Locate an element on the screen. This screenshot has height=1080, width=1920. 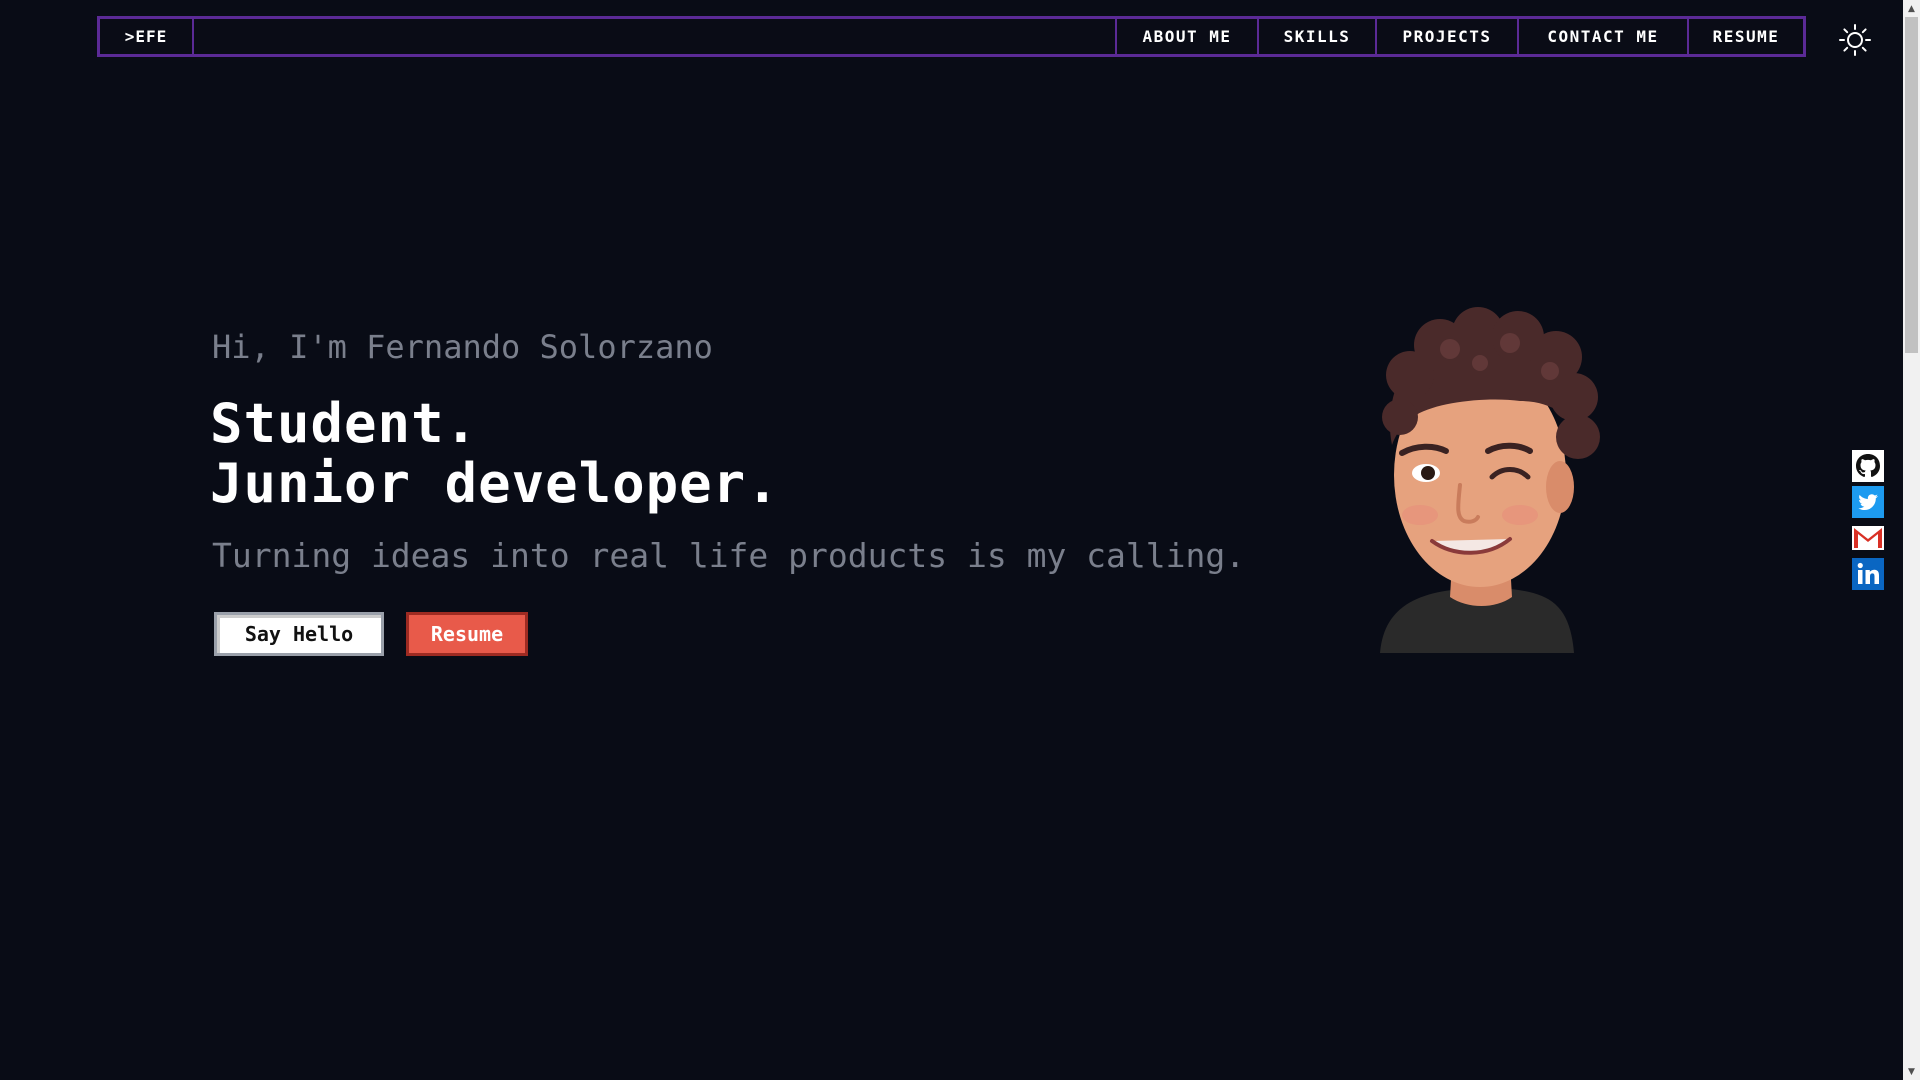
social-links is located at coordinates (1868, 520).